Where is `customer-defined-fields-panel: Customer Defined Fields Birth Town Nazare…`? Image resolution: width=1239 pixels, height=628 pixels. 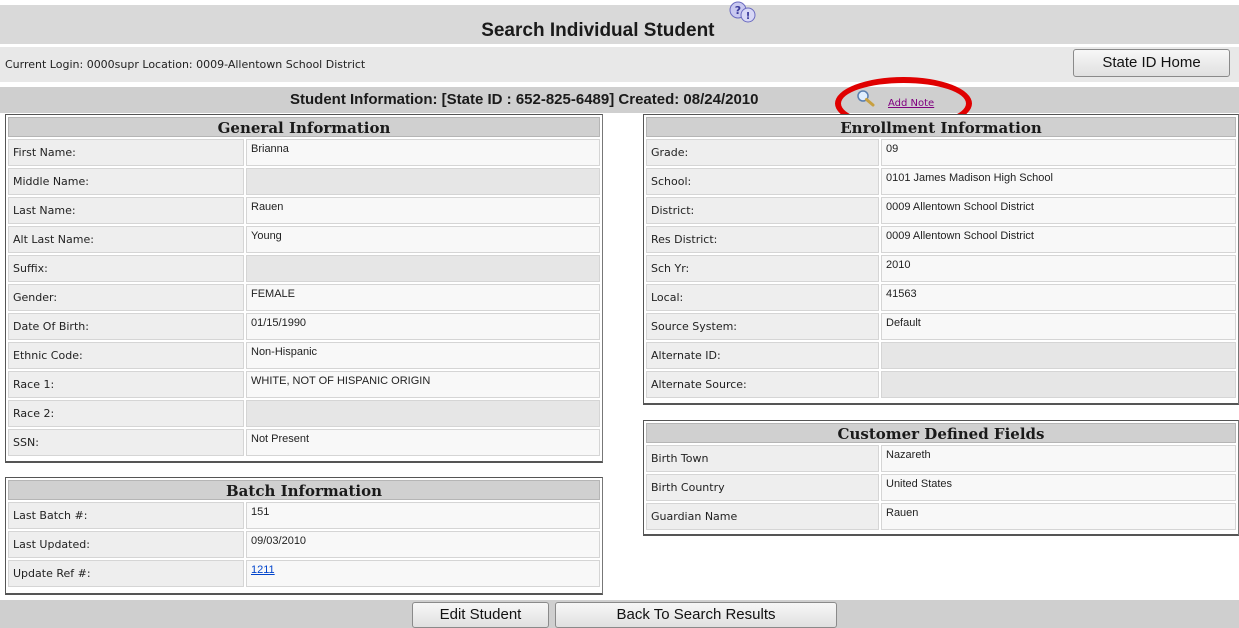
customer-defined-fields-panel: Customer Defined Fields Birth Town Nazare… is located at coordinates (941, 478).